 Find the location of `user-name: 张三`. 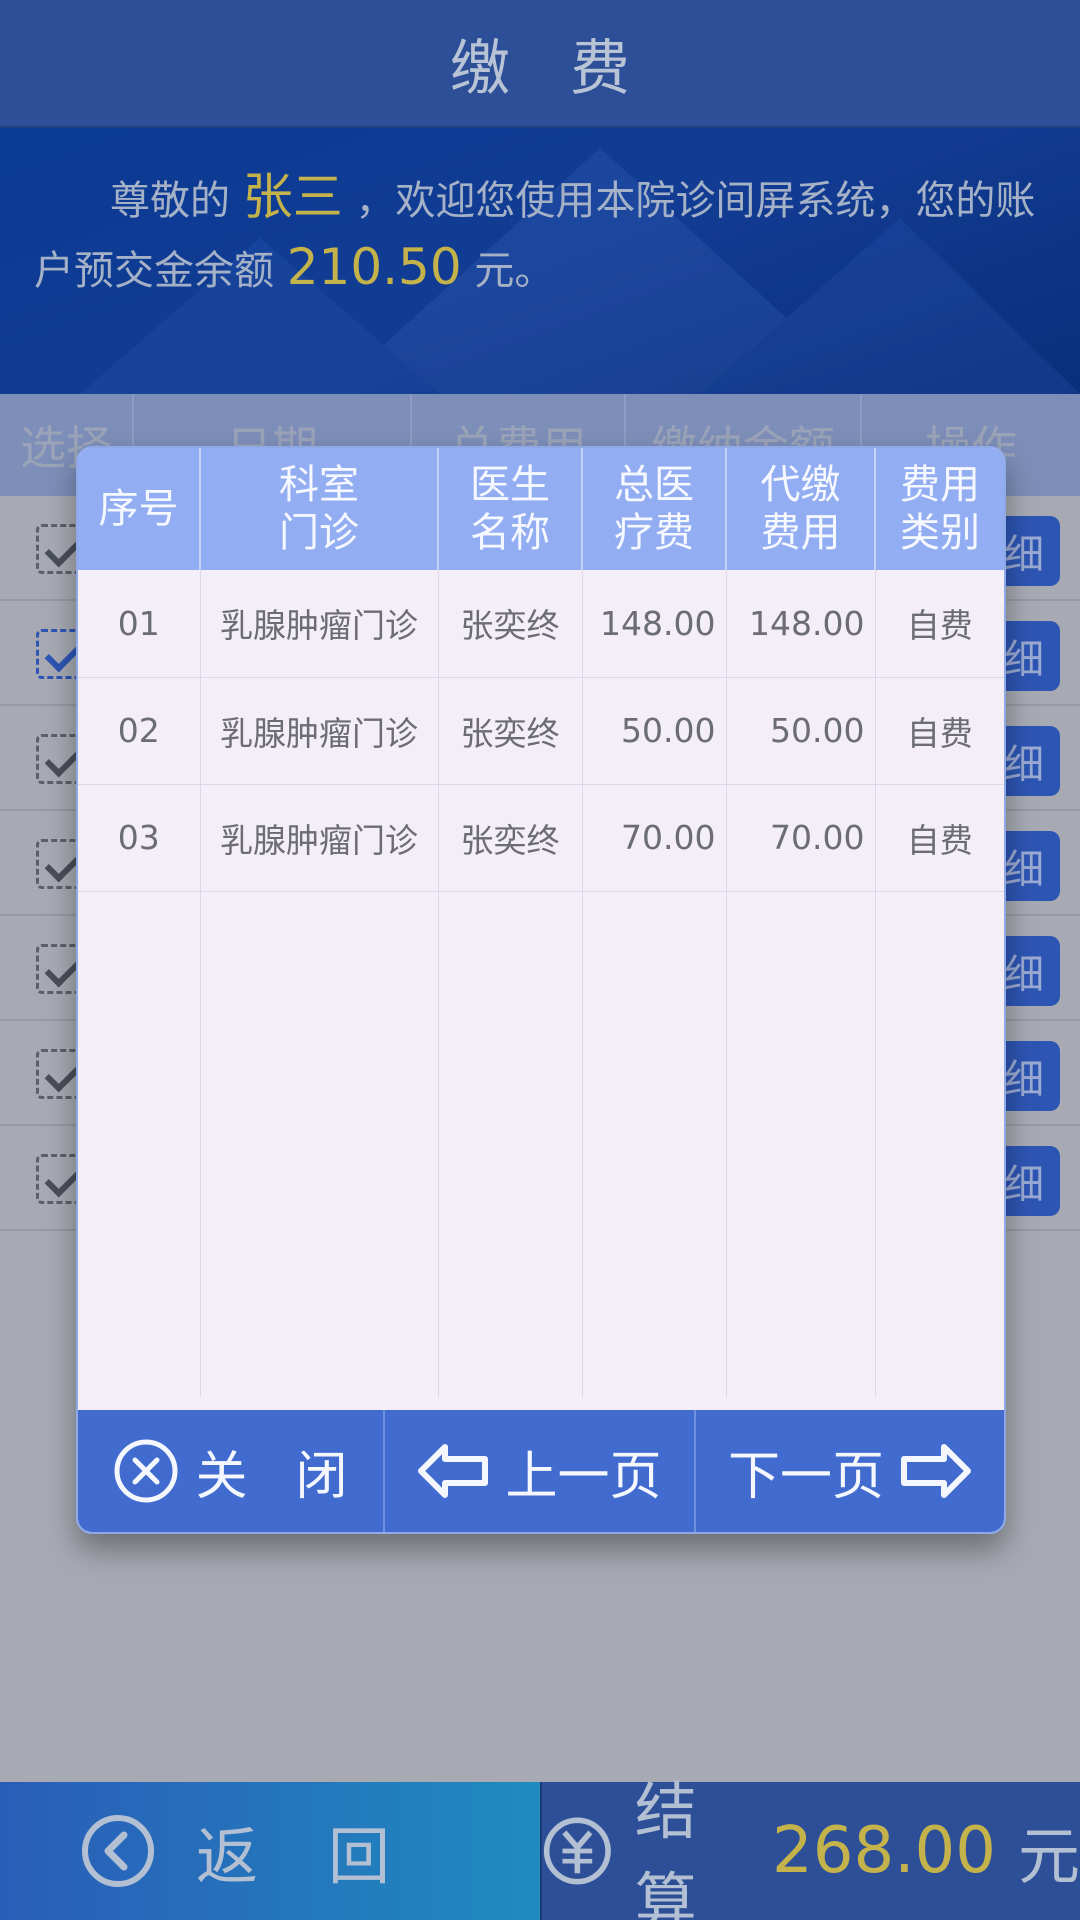

user-name: 张三 is located at coordinates (292, 197).